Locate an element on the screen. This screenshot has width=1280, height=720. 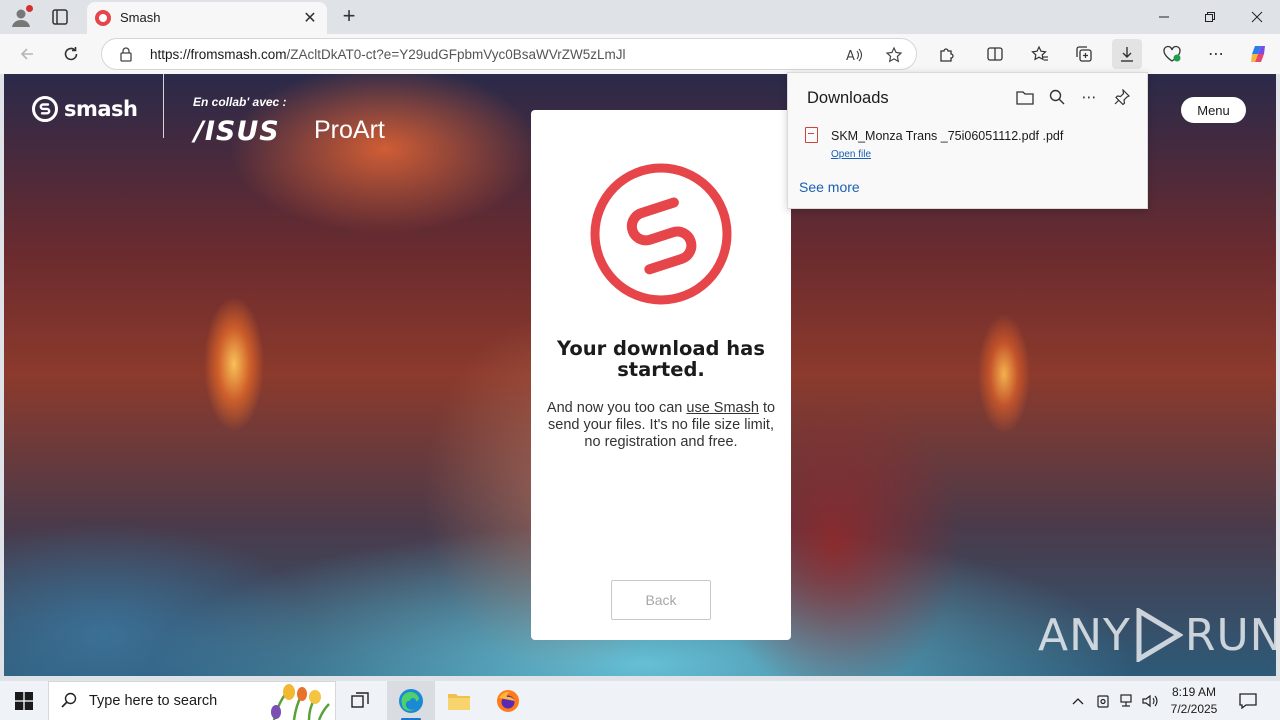
smash-large-logo-icon is located at coordinates (661, 234).